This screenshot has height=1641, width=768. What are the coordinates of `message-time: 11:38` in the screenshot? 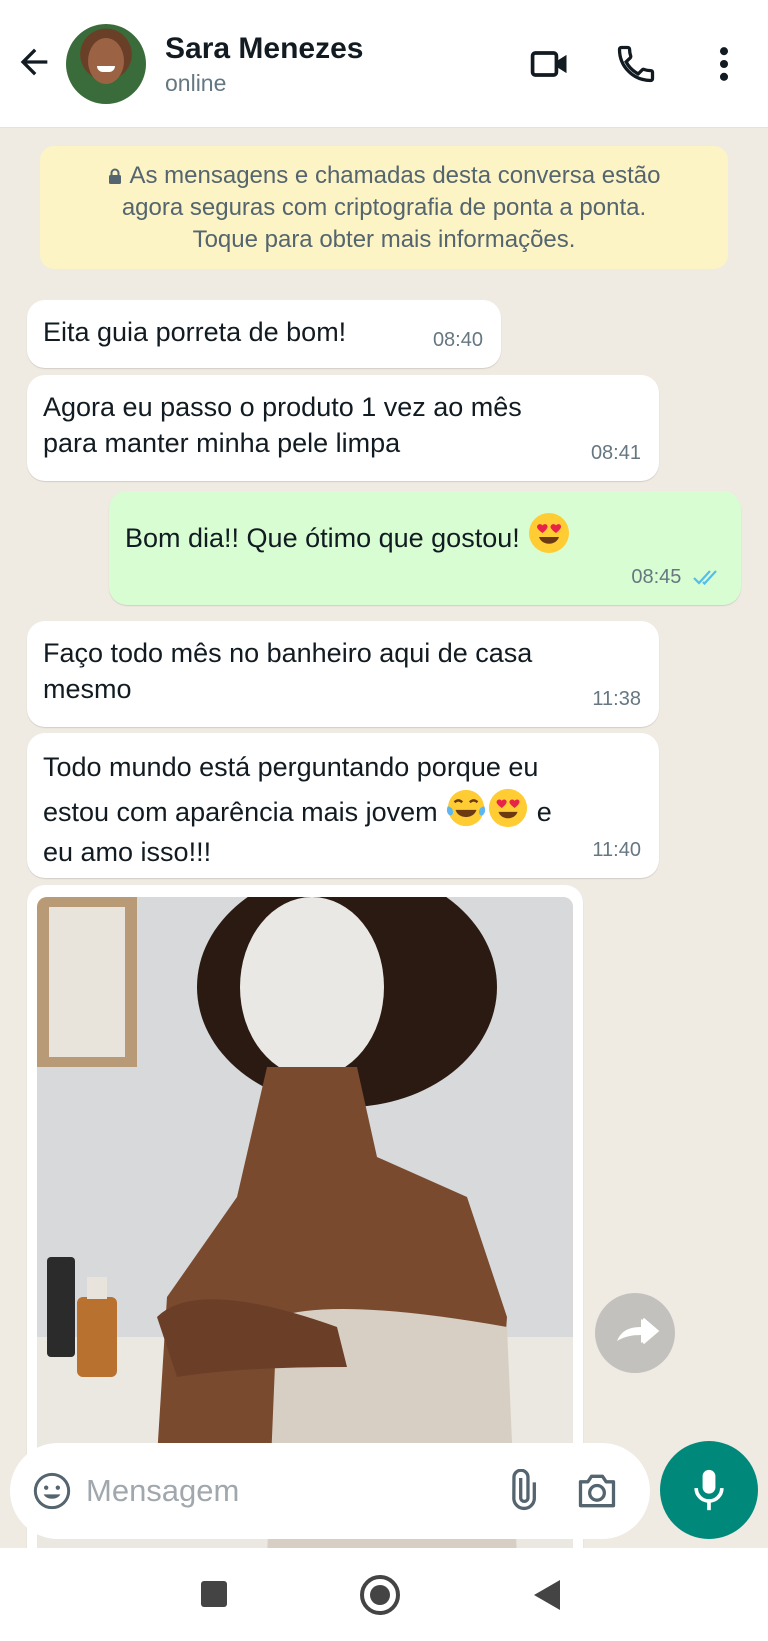 It's located at (616, 699).